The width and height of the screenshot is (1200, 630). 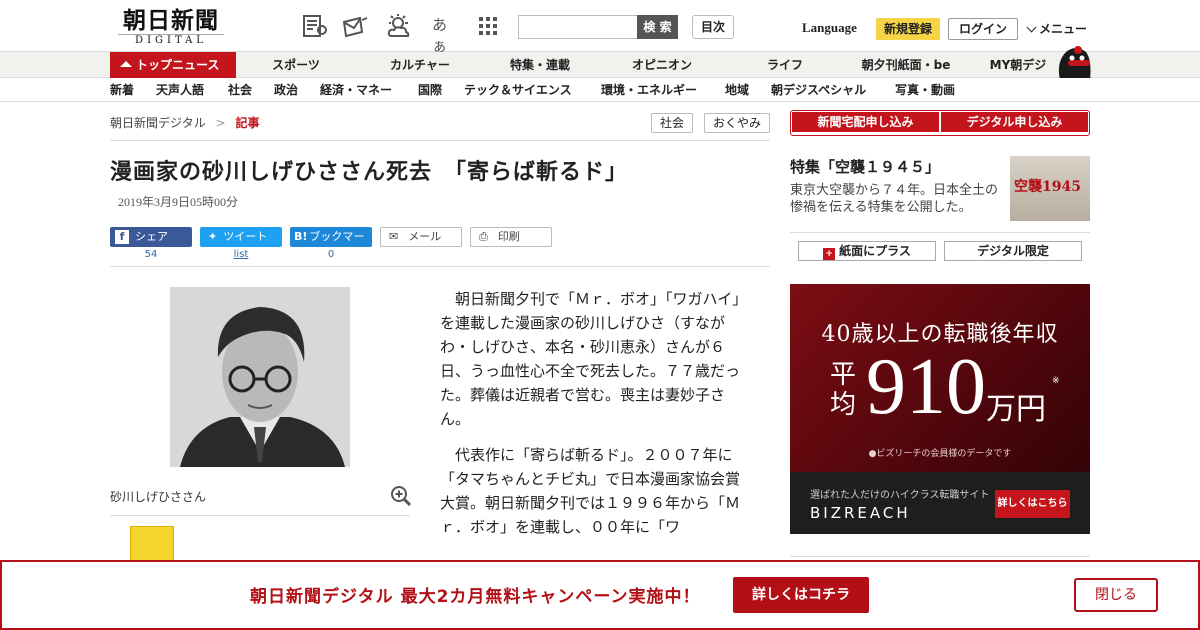 I want to click on subnav-item-environment: 環境・エネルギー, so click(x=649, y=90).